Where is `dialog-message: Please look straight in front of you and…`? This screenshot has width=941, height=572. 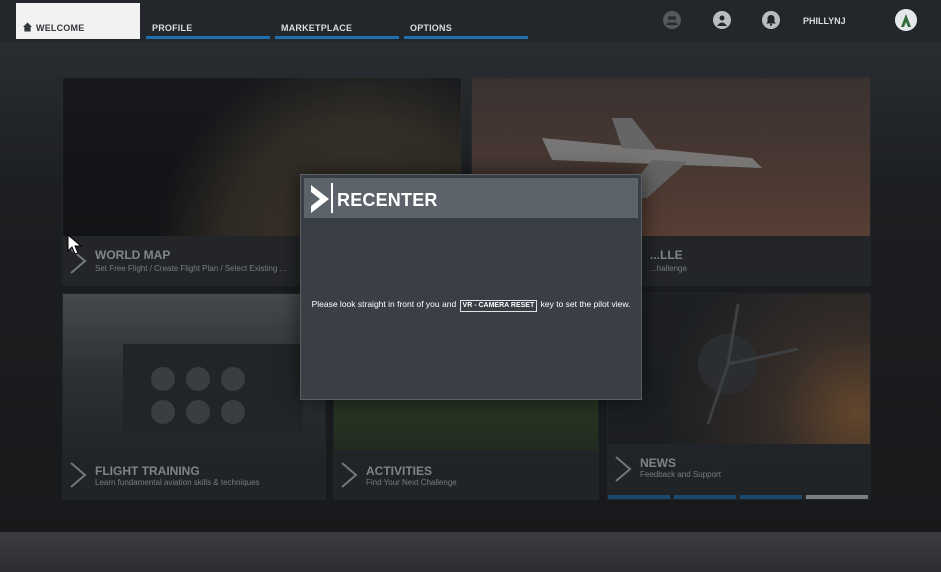
dialog-message: Please look straight in front of you and… is located at coordinates (471, 305).